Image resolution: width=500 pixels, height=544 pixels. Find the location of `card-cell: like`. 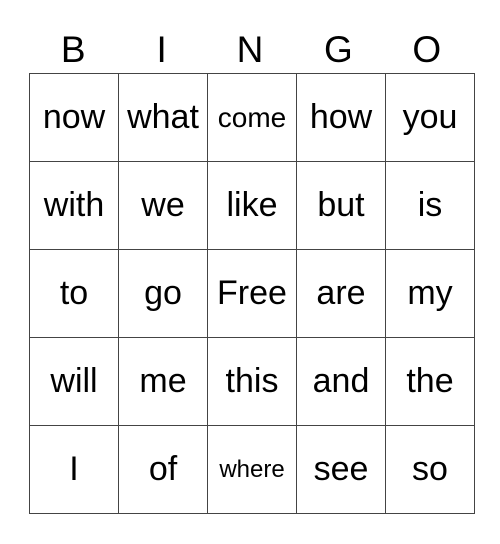

card-cell: like is located at coordinates (252, 205).